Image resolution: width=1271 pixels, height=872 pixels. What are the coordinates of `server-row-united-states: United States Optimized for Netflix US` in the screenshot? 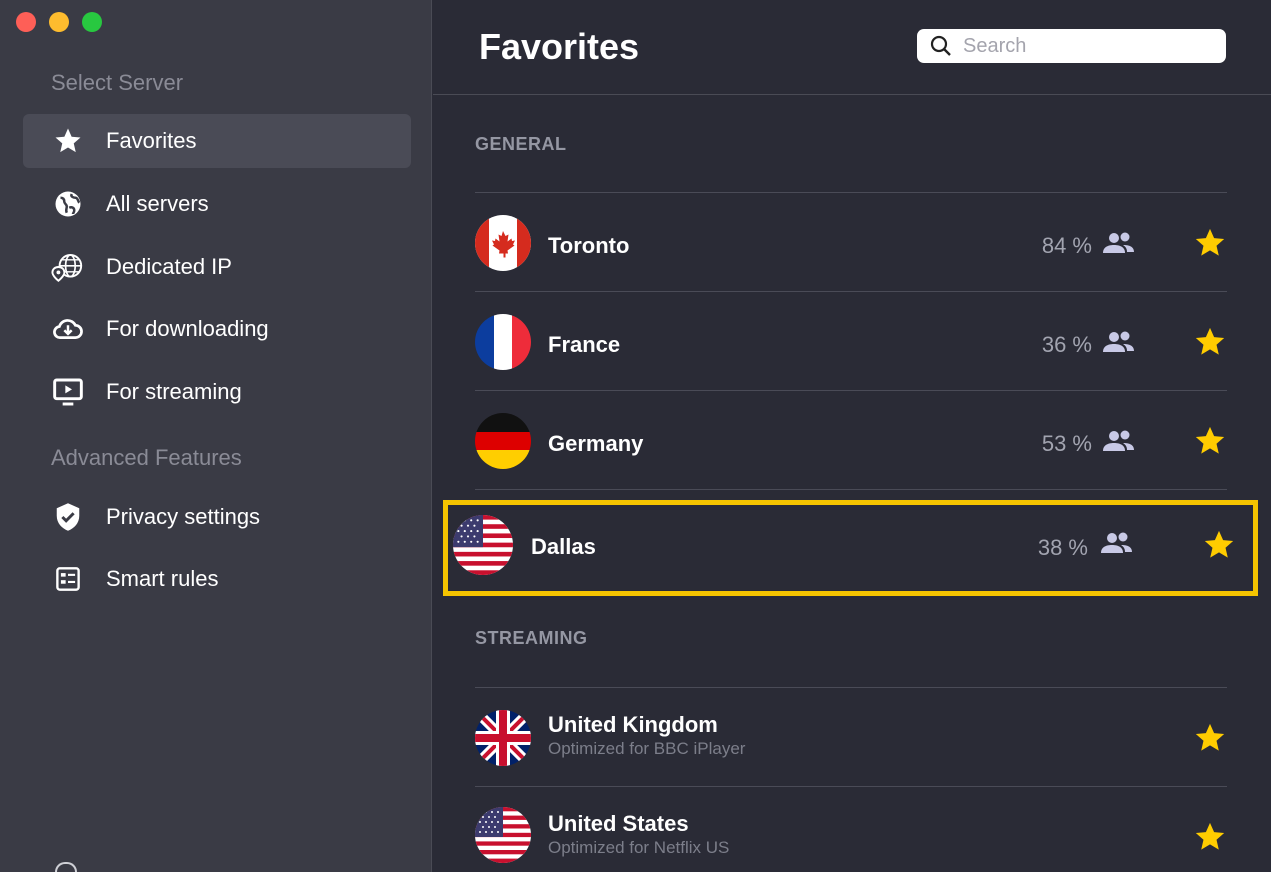 It's located at (851, 829).